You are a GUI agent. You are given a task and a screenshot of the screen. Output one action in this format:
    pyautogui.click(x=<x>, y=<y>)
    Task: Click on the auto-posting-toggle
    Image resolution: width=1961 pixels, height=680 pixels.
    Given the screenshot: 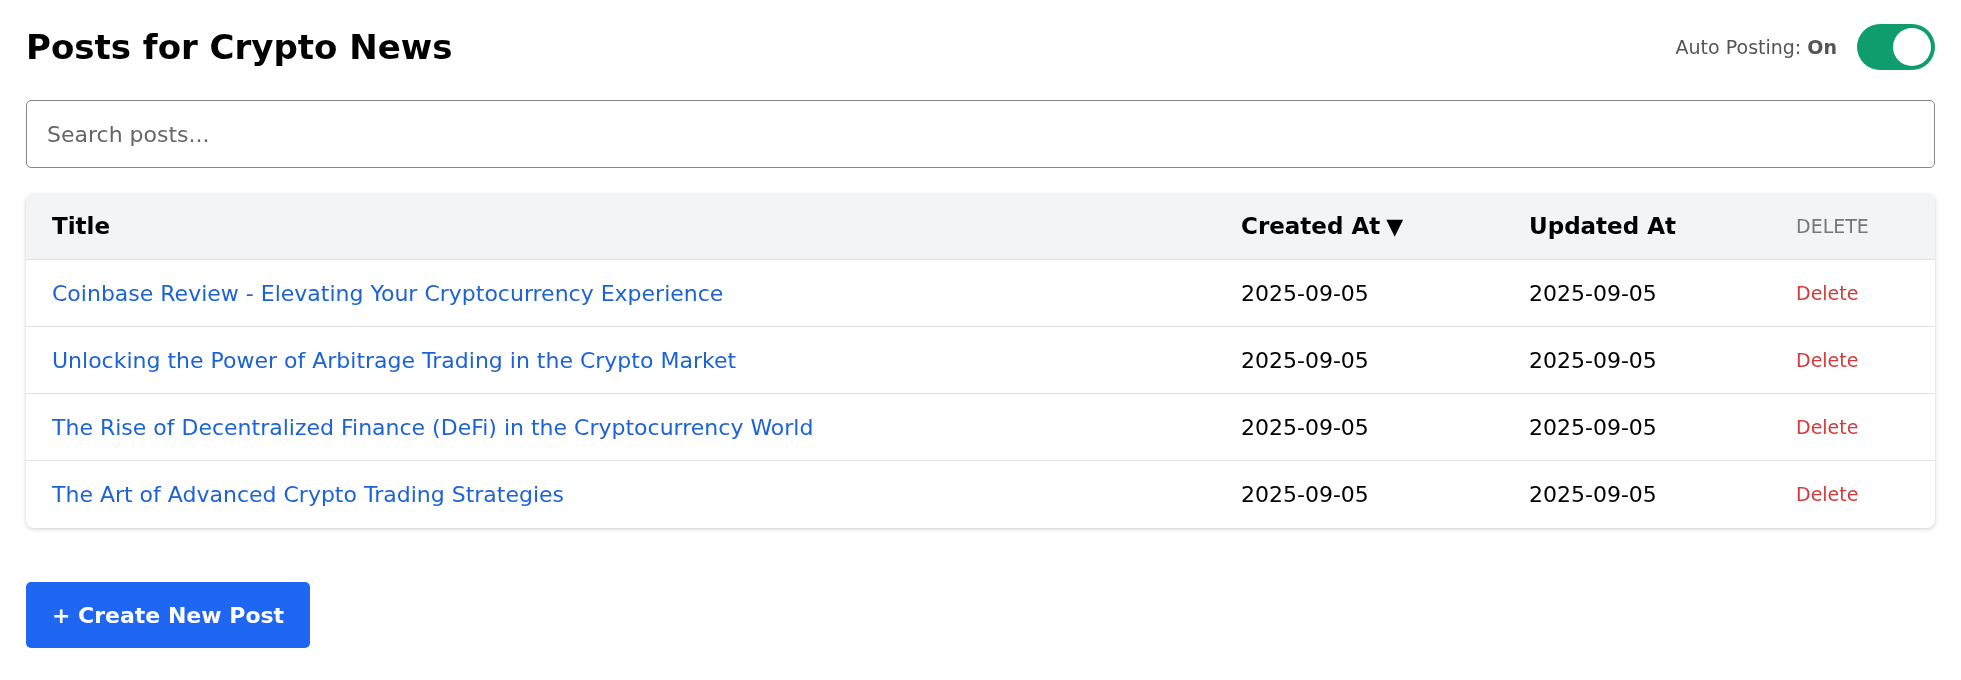 What is the action you would take?
    pyautogui.click(x=1896, y=47)
    